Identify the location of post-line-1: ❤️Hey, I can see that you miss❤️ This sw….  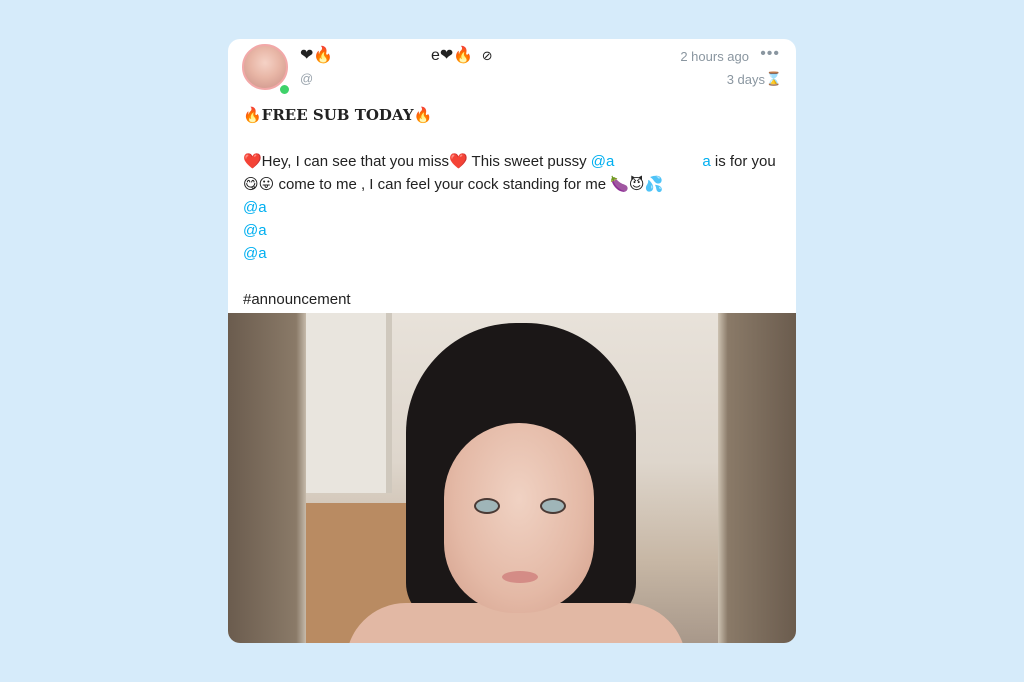
(513, 161).